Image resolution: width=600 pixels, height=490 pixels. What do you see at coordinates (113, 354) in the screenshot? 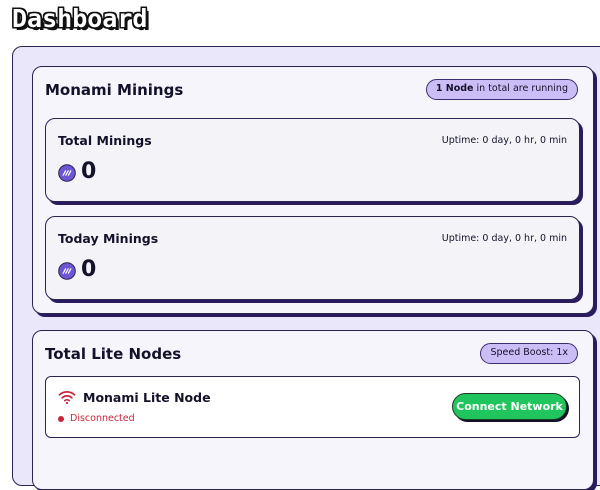
I see `lite-nodes-section-title: Total Lite Nodes` at bounding box center [113, 354].